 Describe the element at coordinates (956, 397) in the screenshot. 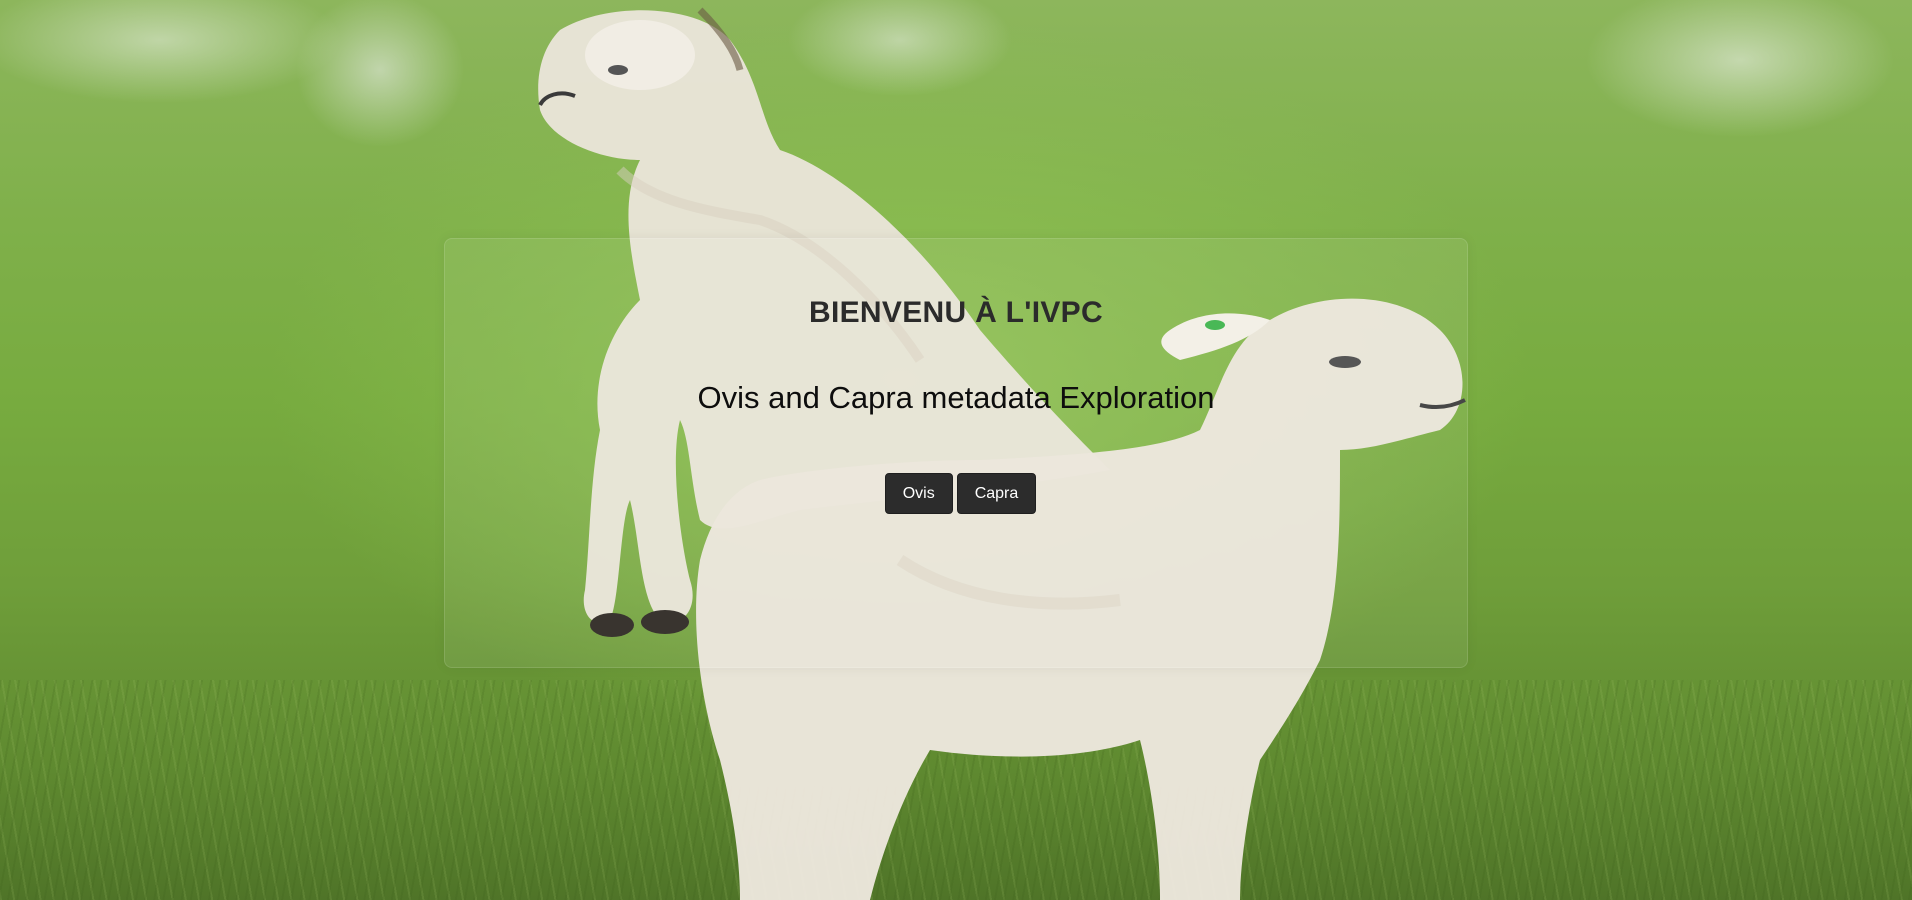

I see `page-subtitle: Ovis and Capra metadata Exploration` at that location.